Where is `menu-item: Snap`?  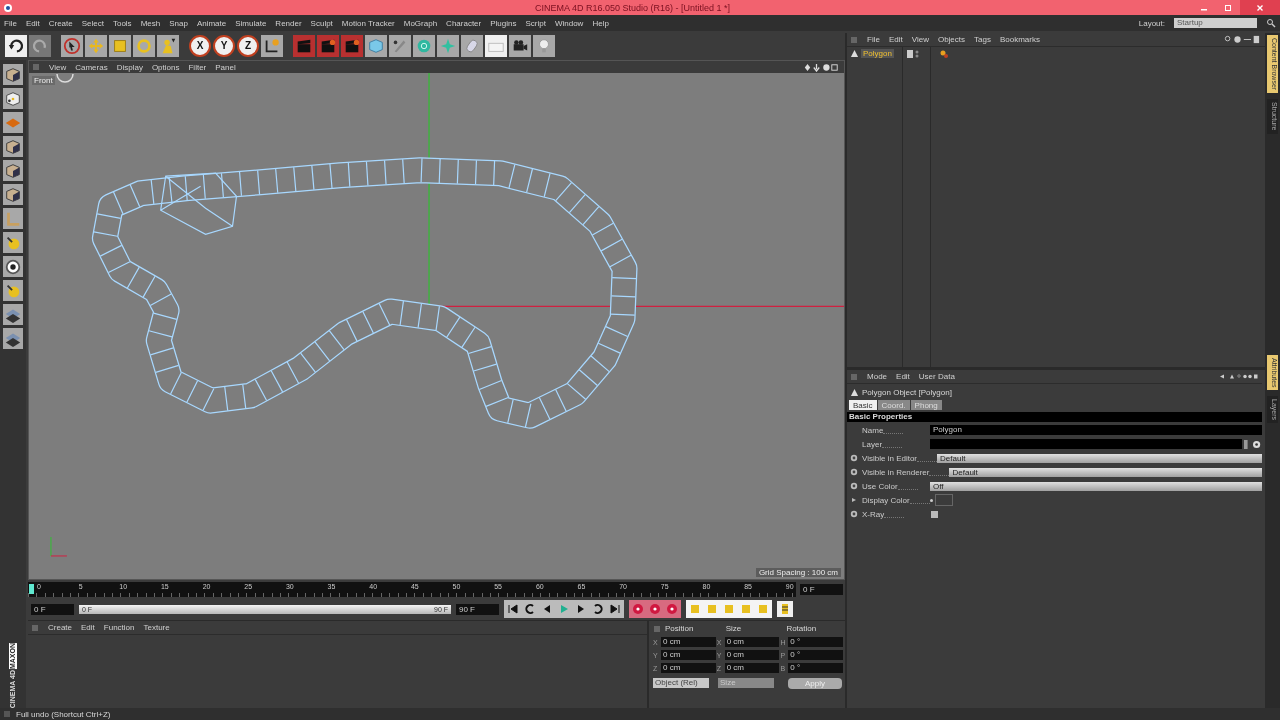
menu-item: Snap is located at coordinates (178, 23).